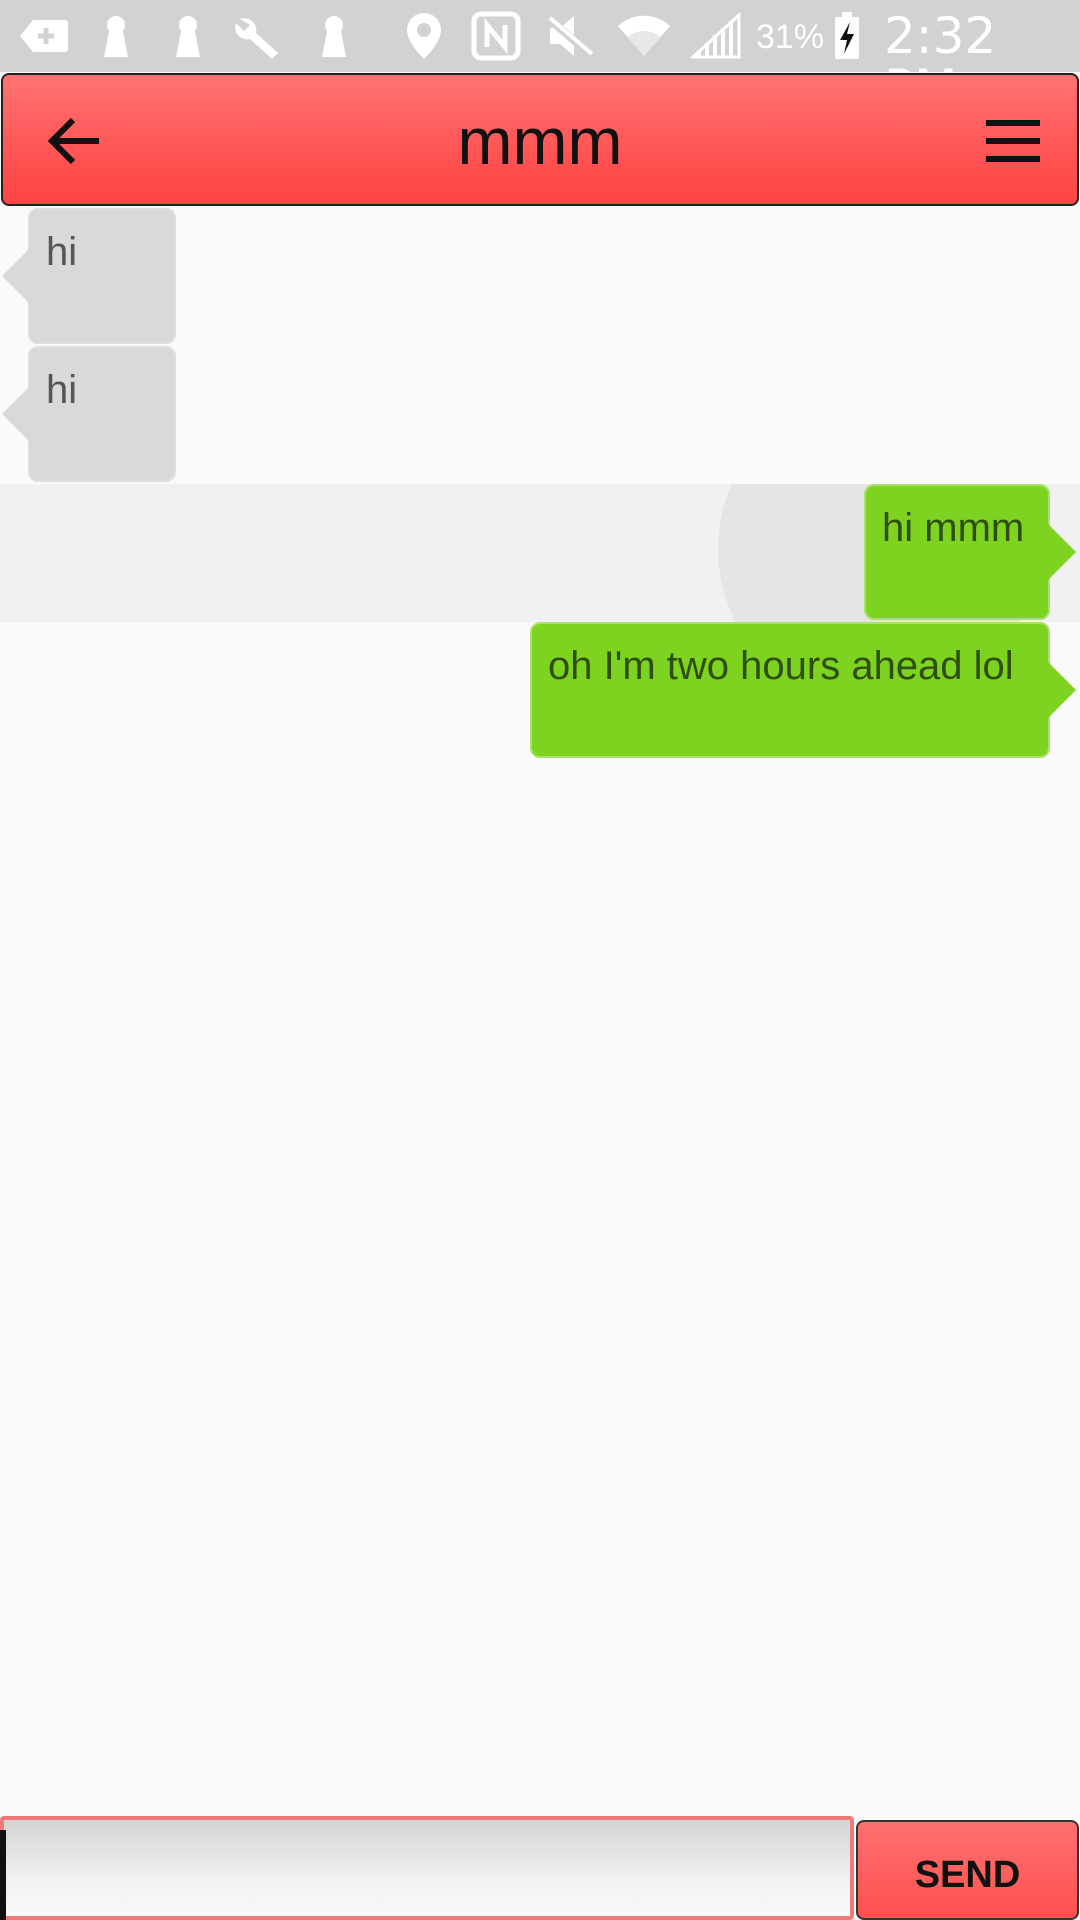 The height and width of the screenshot is (1920, 1080). What do you see at coordinates (970, 552) in the screenshot?
I see `message-bubble-outgoing: hi mmm` at bounding box center [970, 552].